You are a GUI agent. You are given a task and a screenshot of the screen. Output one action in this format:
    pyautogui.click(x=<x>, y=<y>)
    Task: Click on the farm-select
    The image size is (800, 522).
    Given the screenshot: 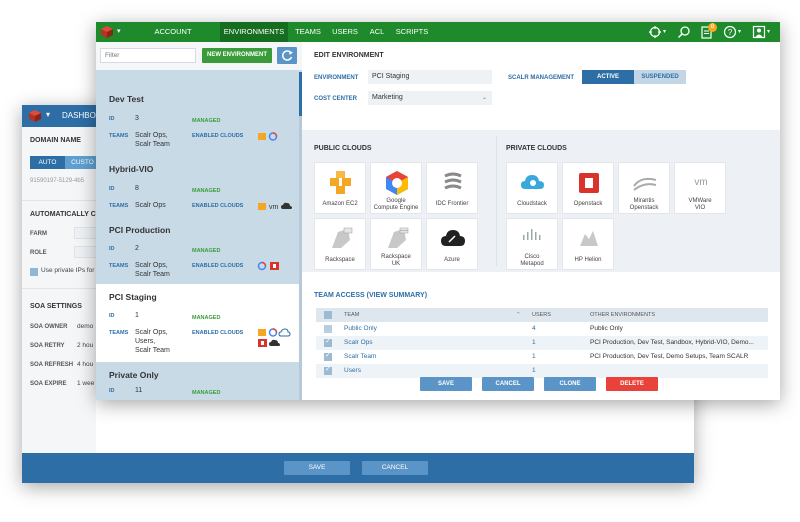 What is the action you would take?
    pyautogui.click(x=86, y=233)
    